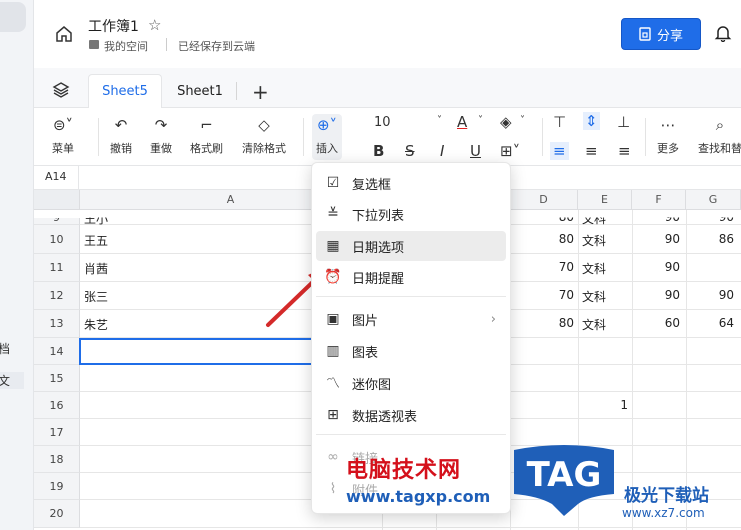 The width and height of the screenshot is (741, 530). I want to click on menu-item-dropdown-list: ≚ 下拉列表, so click(411, 214).